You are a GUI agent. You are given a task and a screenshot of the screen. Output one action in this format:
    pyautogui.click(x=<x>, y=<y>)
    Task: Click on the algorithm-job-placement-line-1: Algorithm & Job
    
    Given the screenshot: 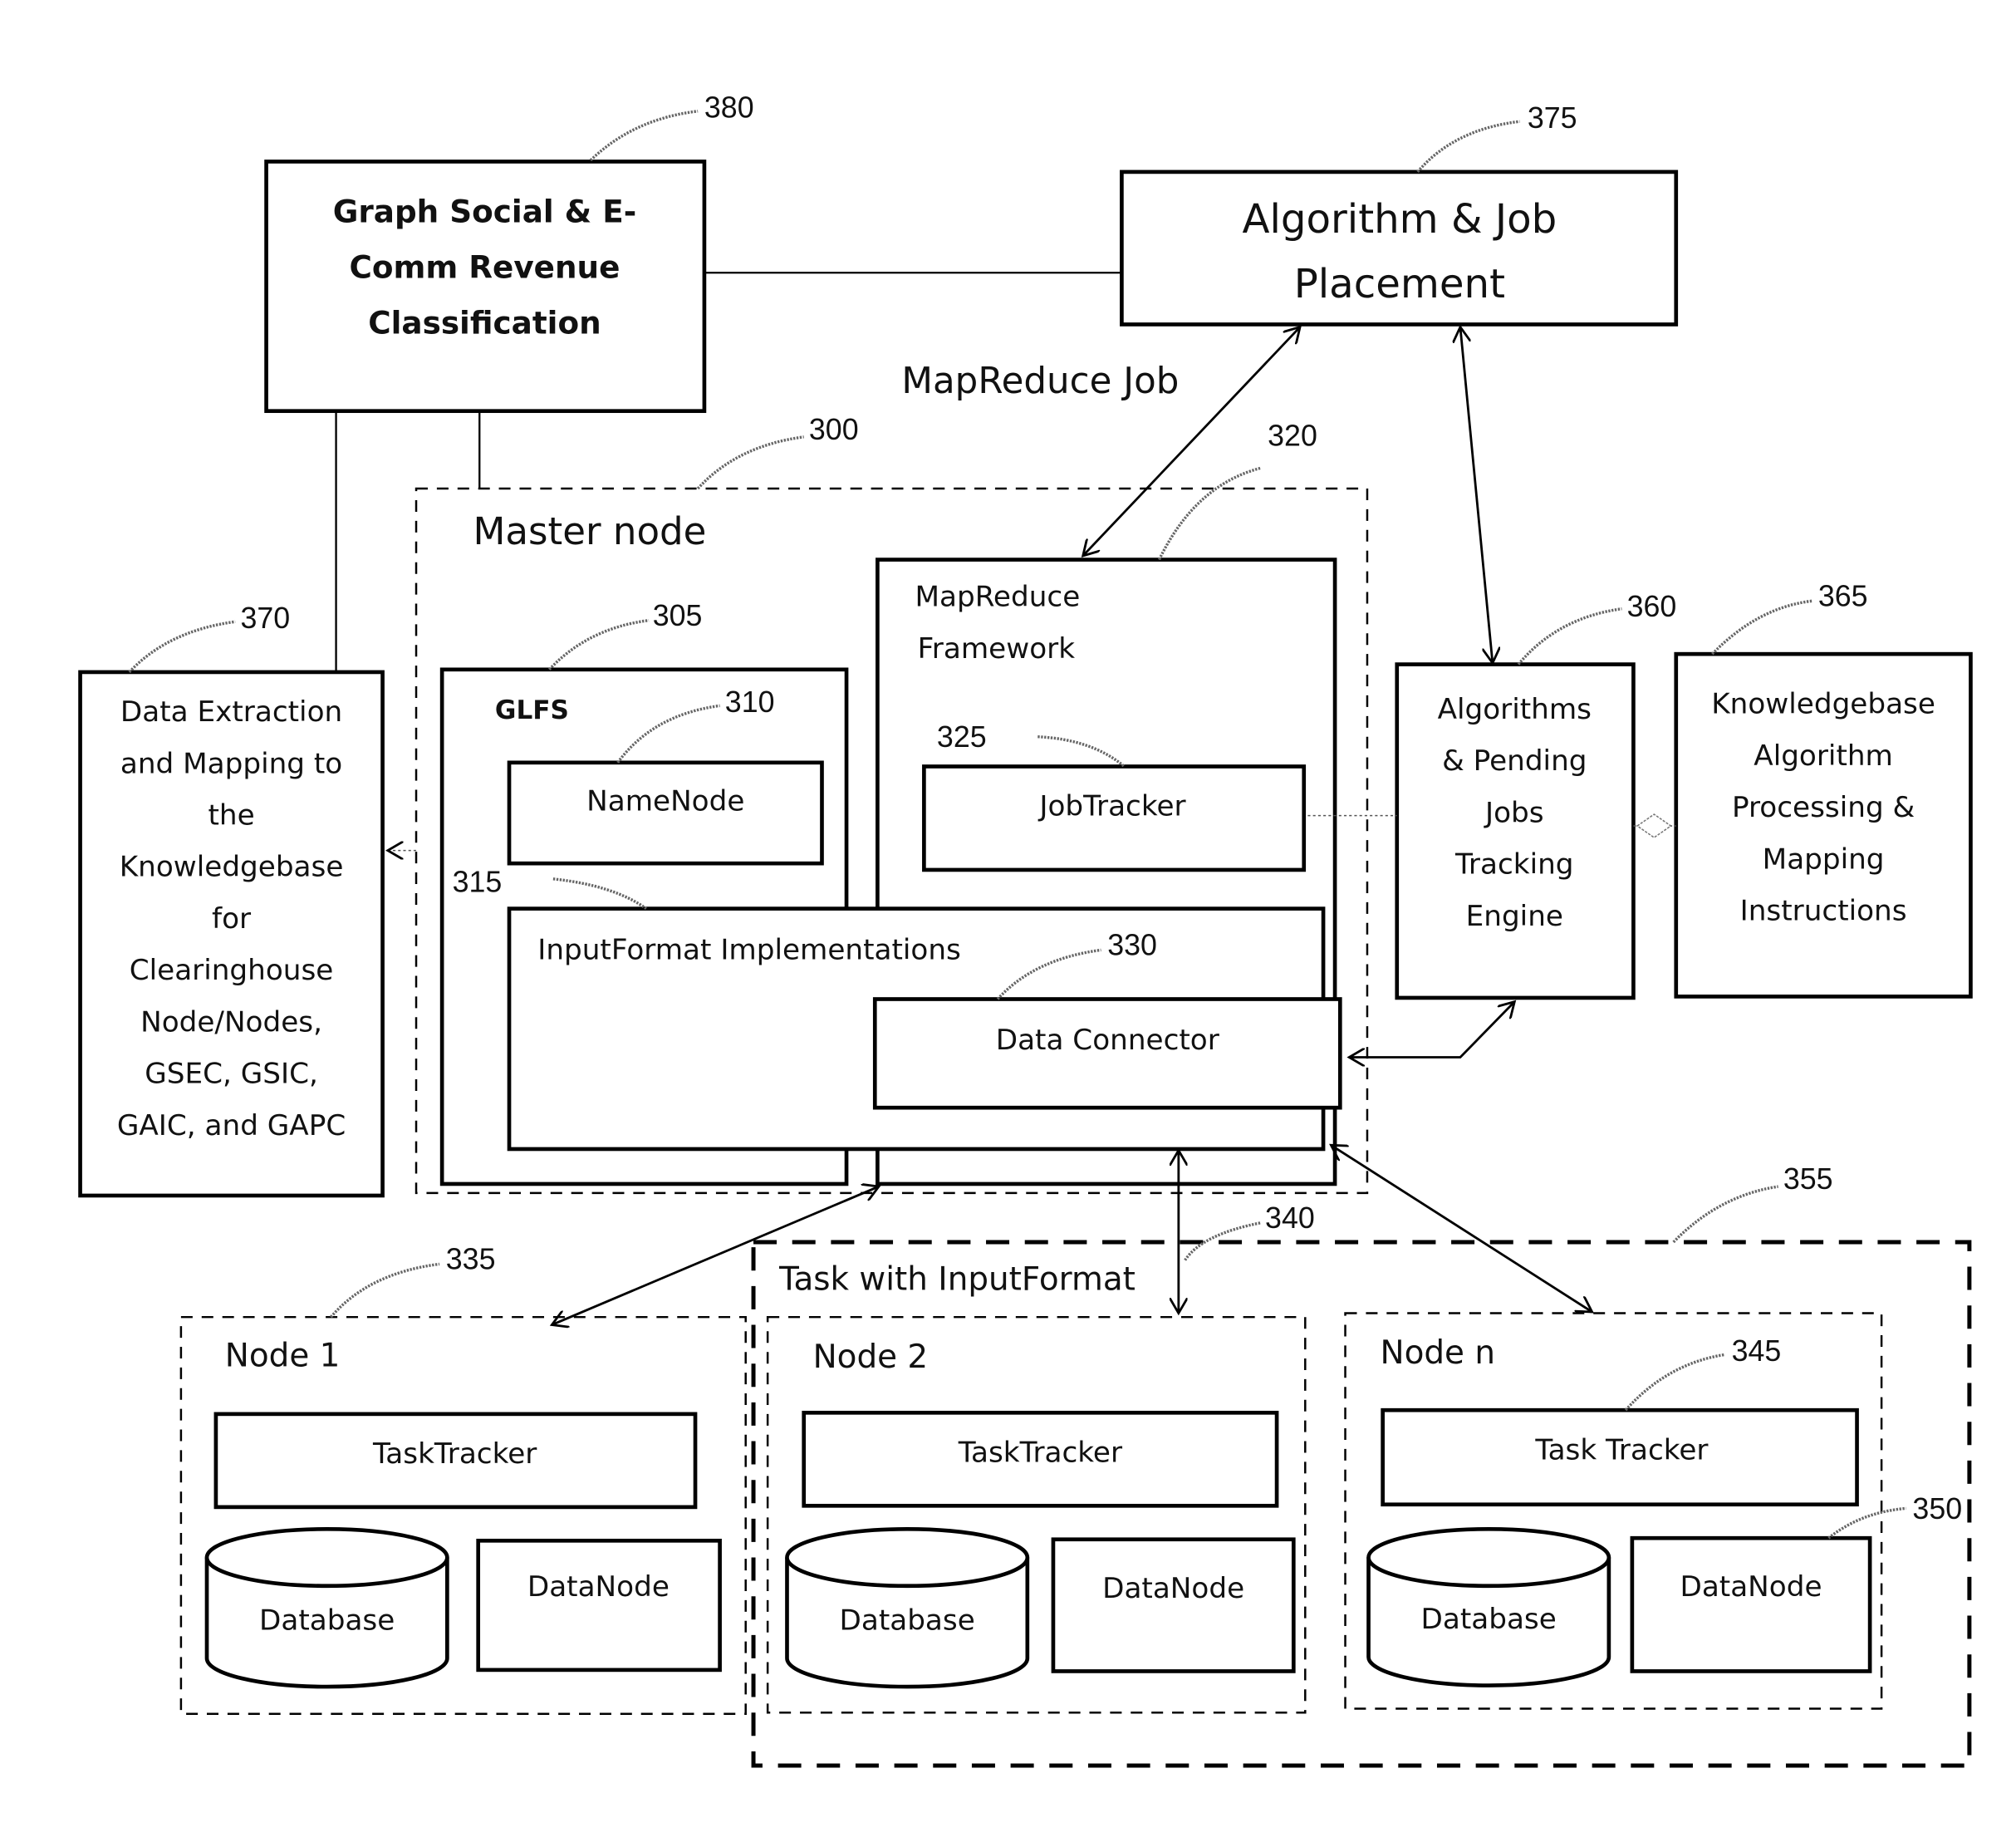 What is the action you would take?
    pyautogui.click(x=1399, y=219)
    